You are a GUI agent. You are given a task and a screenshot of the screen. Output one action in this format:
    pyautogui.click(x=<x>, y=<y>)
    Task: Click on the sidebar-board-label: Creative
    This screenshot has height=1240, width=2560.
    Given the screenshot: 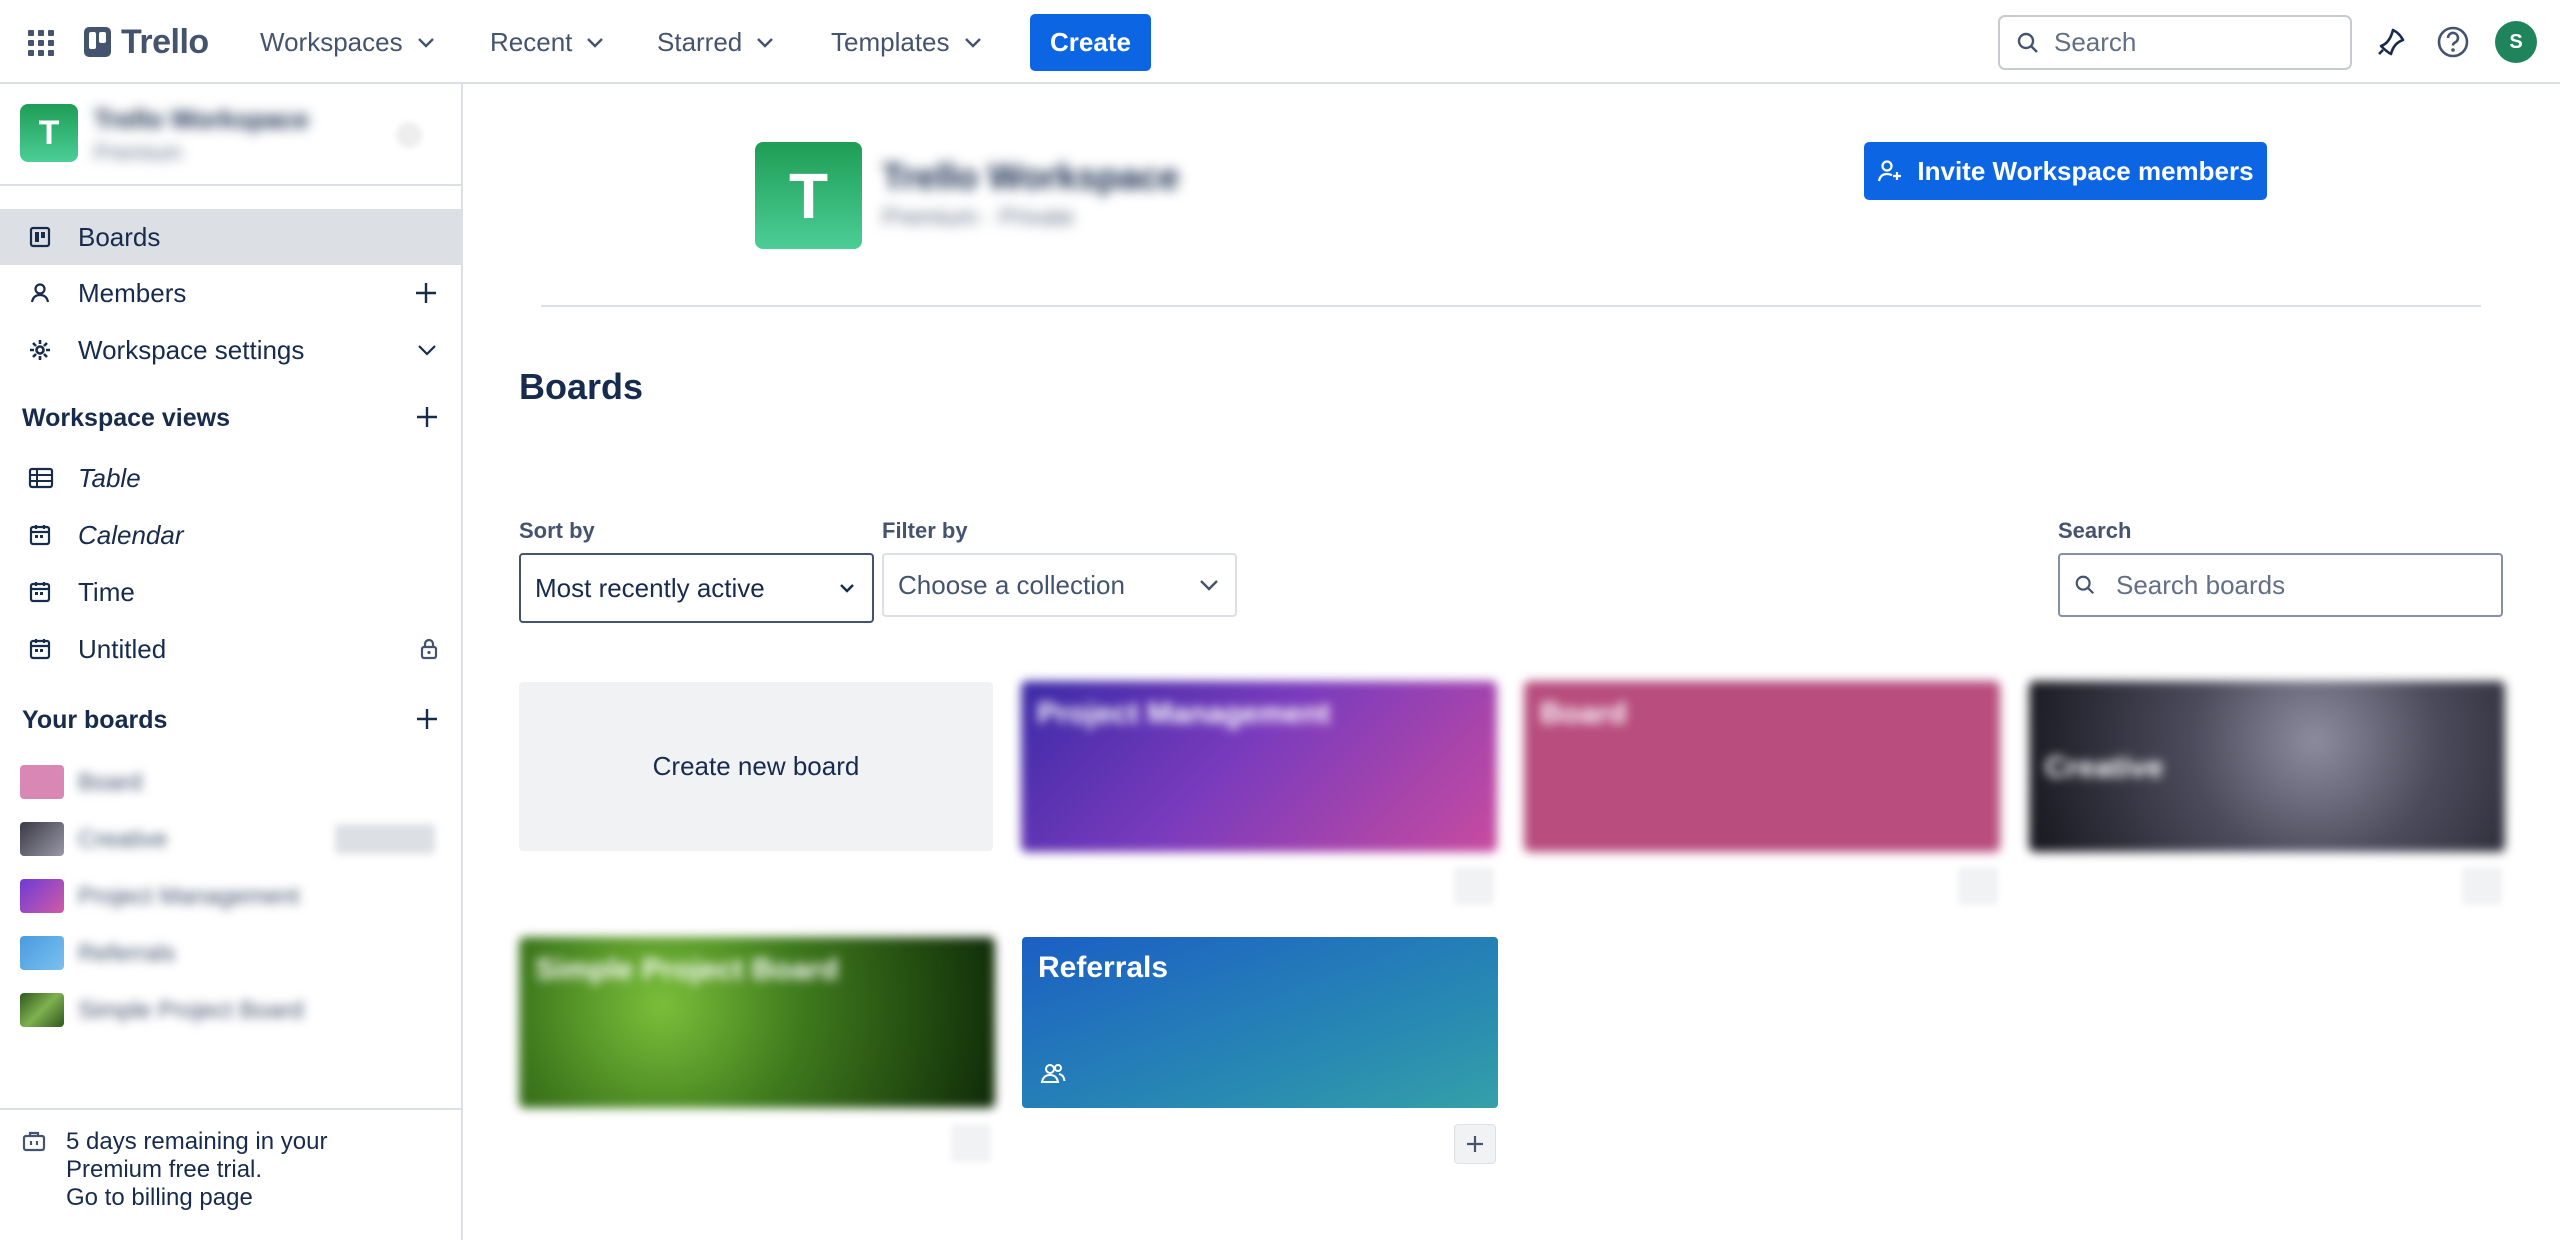 What is the action you would take?
    pyautogui.click(x=123, y=839)
    